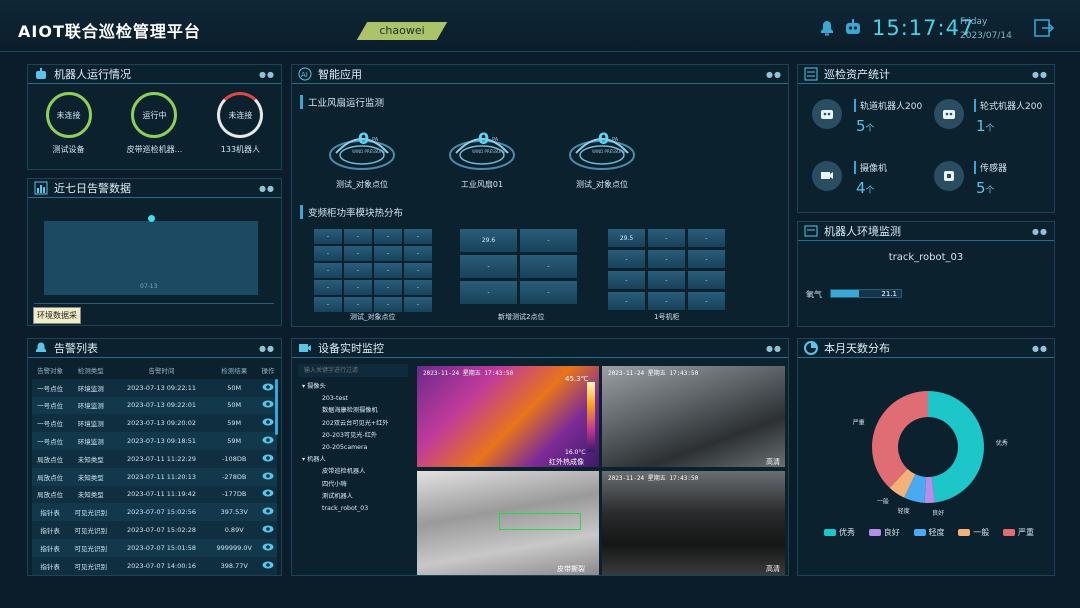 This screenshot has height=608, width=1080. What do you see at coordinates (154, 547) in the screenshot?
I see `table-row: 指针表 可见光识别 2023-07-07 15:01:58 999999.0V` at bounding box center [154, 547].